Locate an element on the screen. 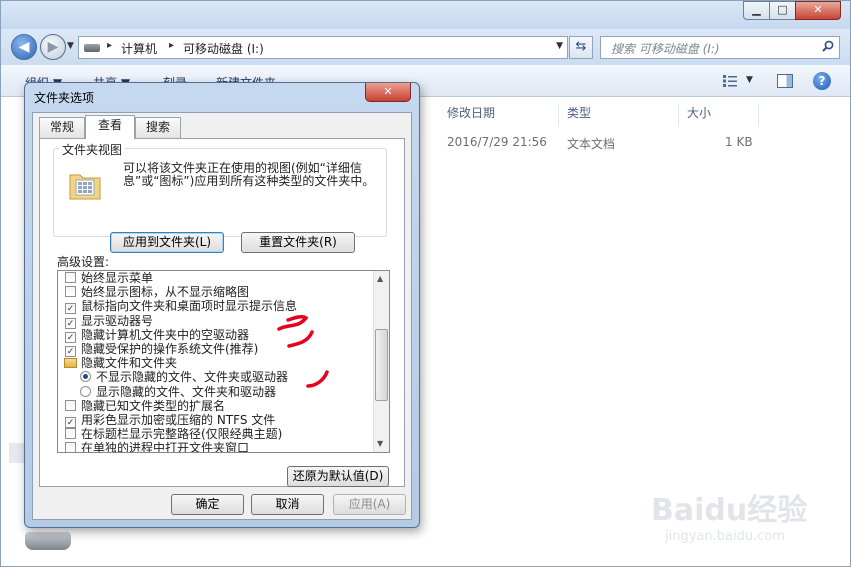  restore-defaults-button: 还原为默认值(D) is located at coordinates (338, 476).